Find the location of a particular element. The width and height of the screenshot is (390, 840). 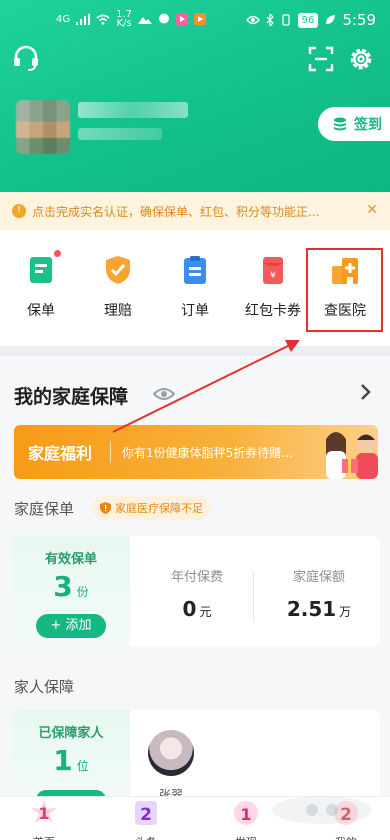

nav-badge: 2 is located at coordinates (146, 815).